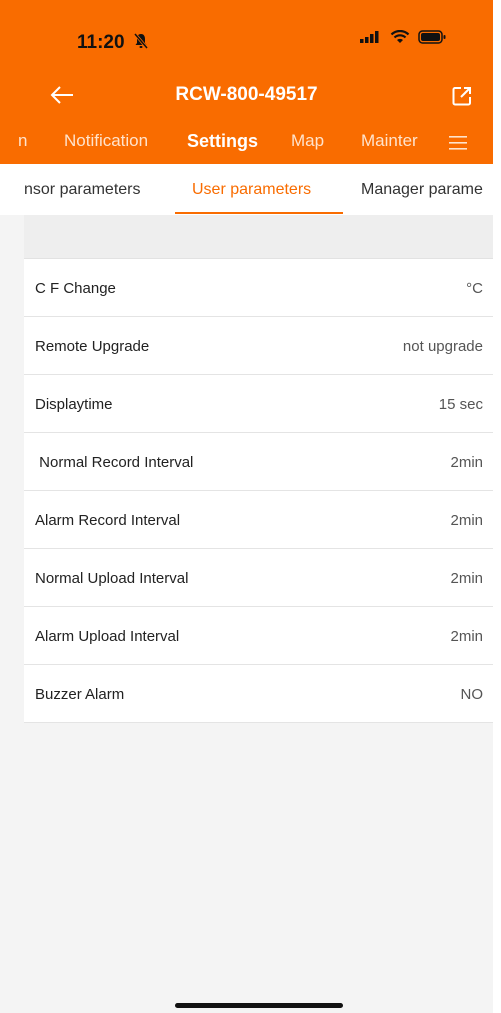 This screenshot has height=1013, width=501. What do you see at coordinates (389, 141) in the screenshot?
I see `tab-maintenance: Mainter` at bounding box center [389, 141].